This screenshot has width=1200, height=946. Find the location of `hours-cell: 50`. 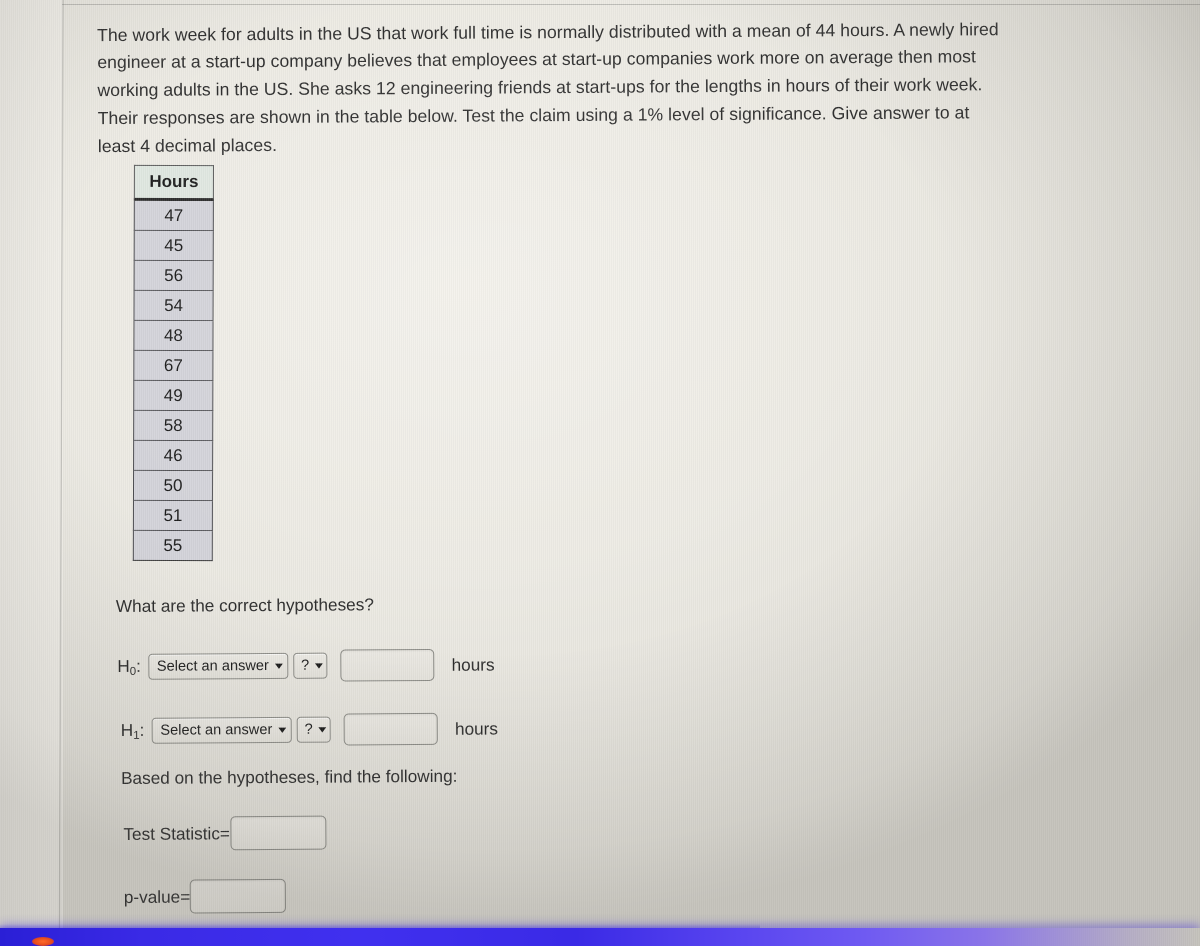

hours-cell: 50 is located at coordinates (173, 486).